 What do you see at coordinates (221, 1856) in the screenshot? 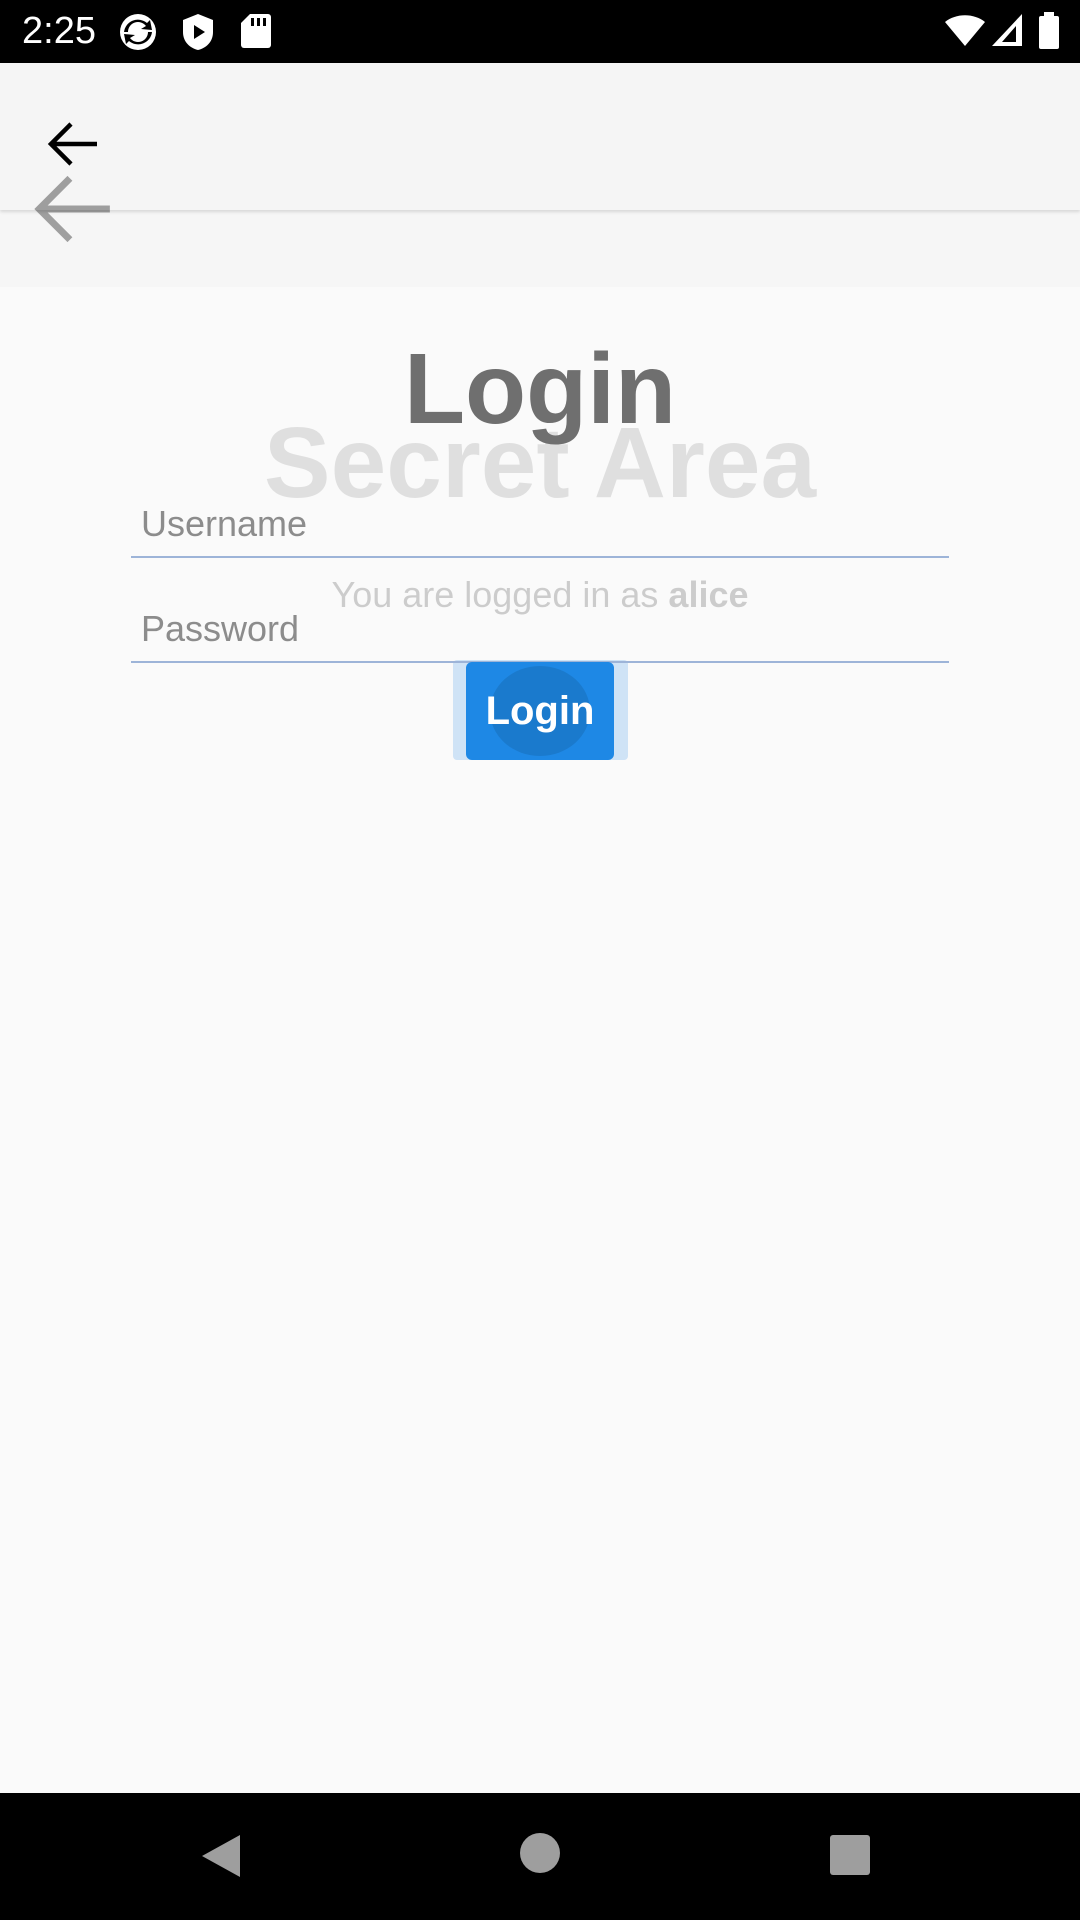
I see `nav-back-icon` at bounding box center [221, 1856].